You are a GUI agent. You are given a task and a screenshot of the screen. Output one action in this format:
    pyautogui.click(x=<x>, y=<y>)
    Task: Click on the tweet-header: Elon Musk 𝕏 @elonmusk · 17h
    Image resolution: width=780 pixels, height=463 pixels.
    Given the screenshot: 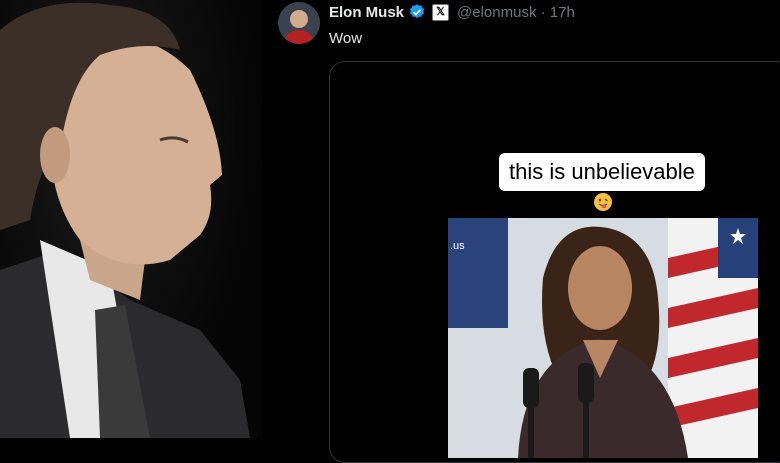 What is the action you would take?
    pyautogui.click(x=452, y=12)
    